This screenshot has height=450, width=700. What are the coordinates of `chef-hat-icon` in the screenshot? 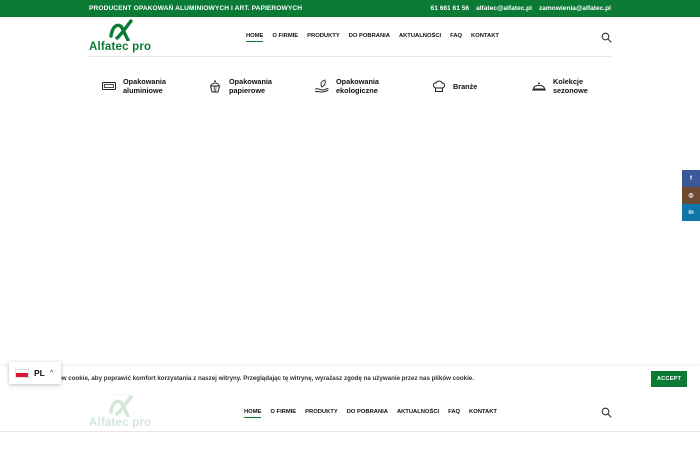 It's located at (439, 86).